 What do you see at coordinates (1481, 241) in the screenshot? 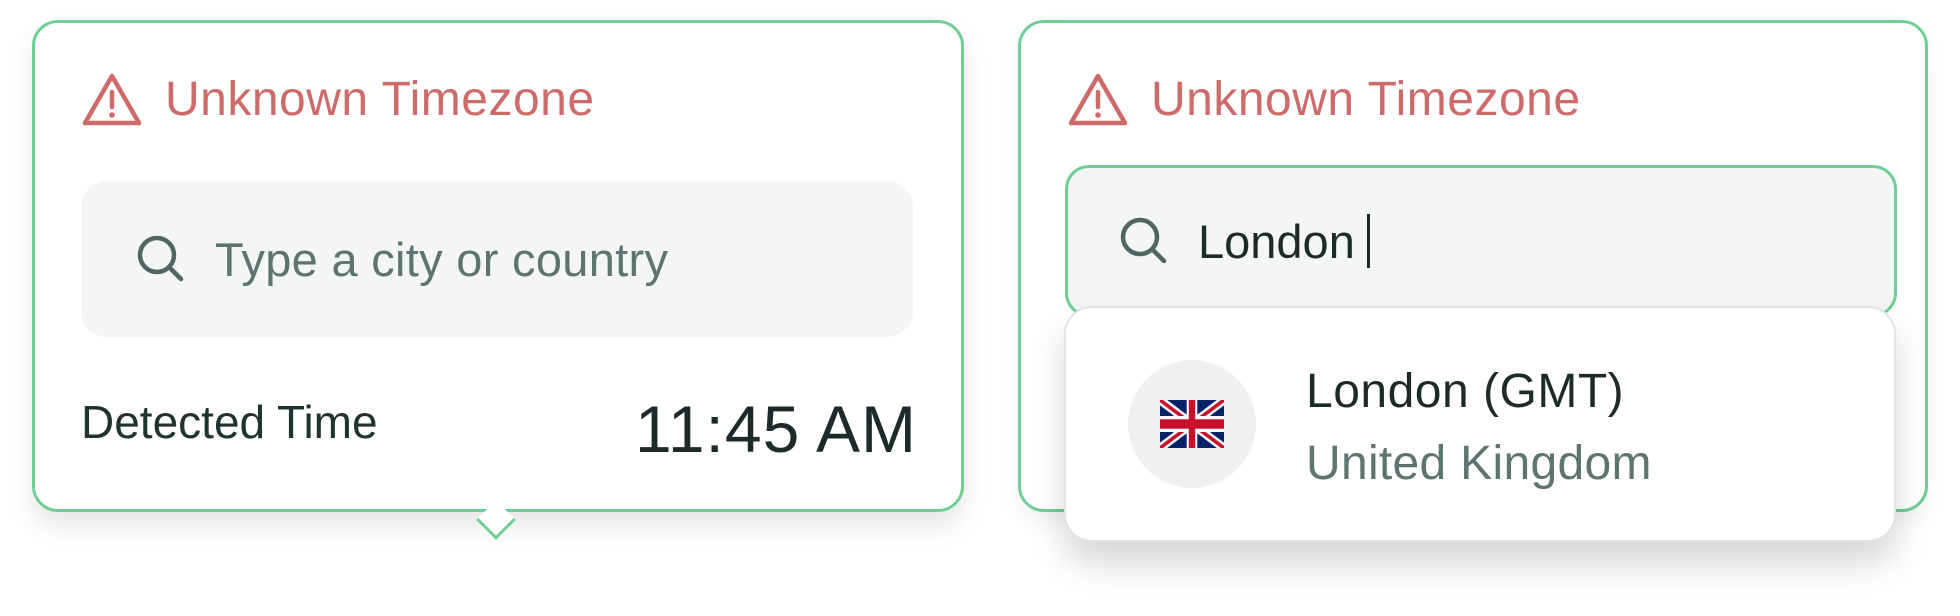
I see `search-input-focused: London` at bounding box center [1481, 241].